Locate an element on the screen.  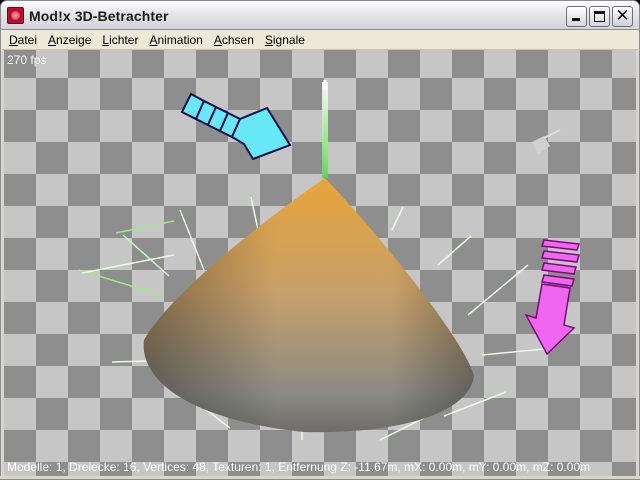
minimize-button is located at coordinates (576, 16).